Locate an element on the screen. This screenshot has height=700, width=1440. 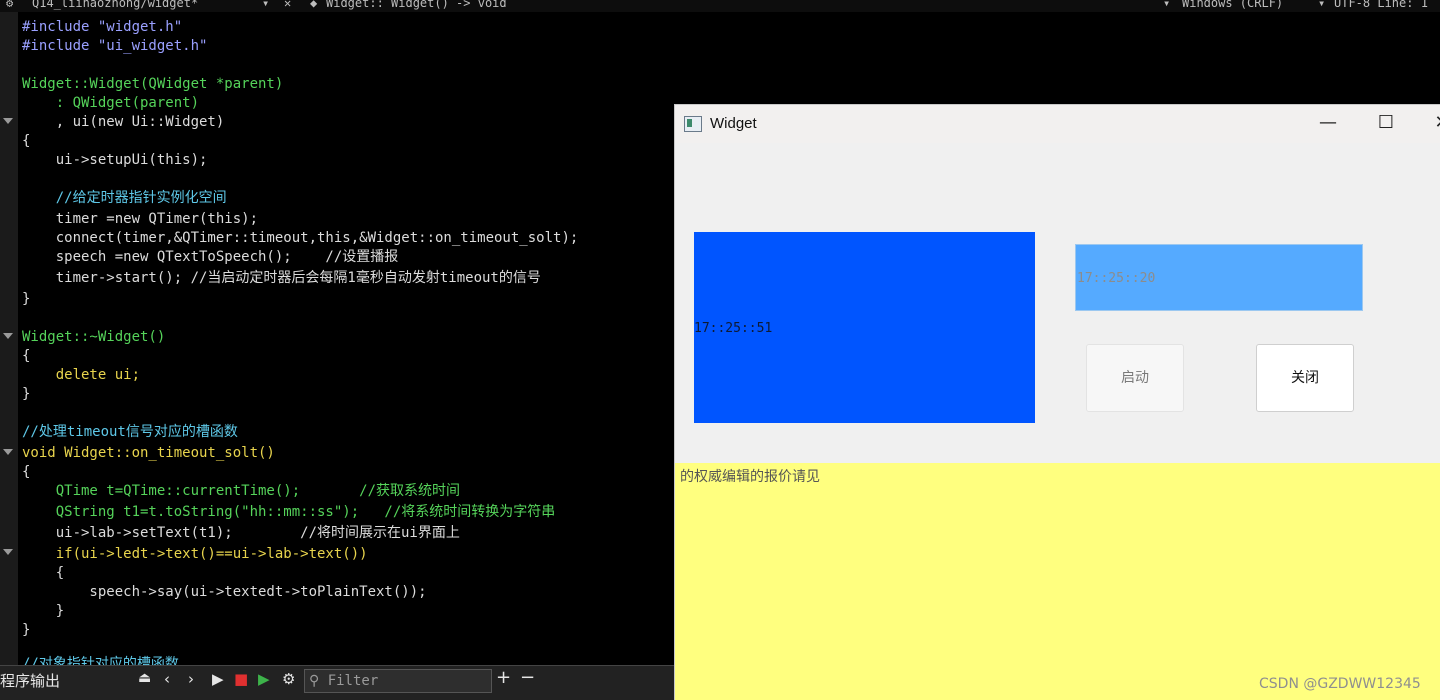
code-line: ui->lab->setText(t1); //将时间展示在ui界面上 is located at coordinates (241, 533).